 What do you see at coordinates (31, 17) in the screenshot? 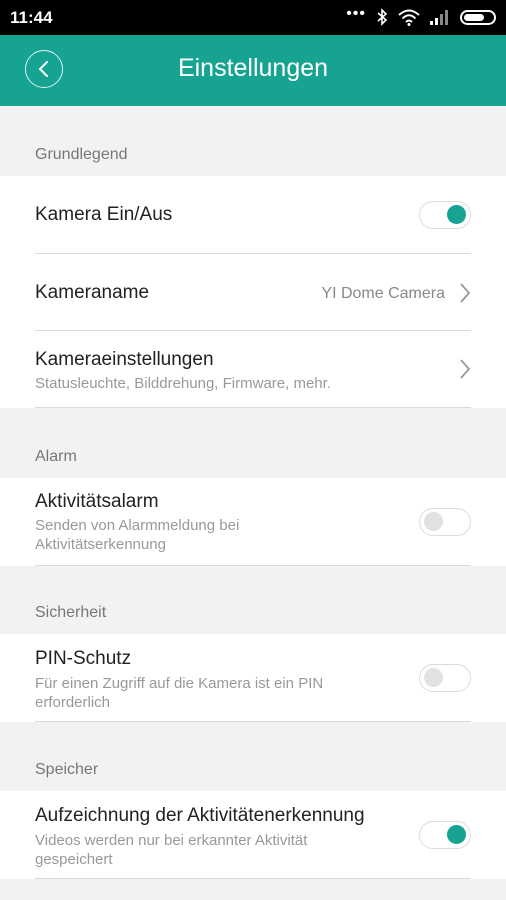
I see `status-time: 11:44` at bounding box center [31, 17].